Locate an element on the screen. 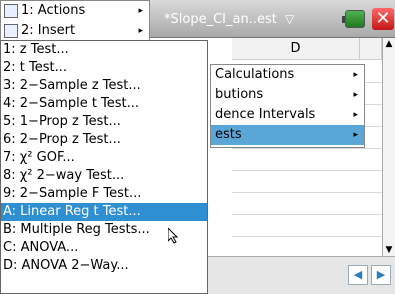 The height and width of the screenshot is (294, 395). menu-item-label: 1: Actions is located at coordinates (53, 10).